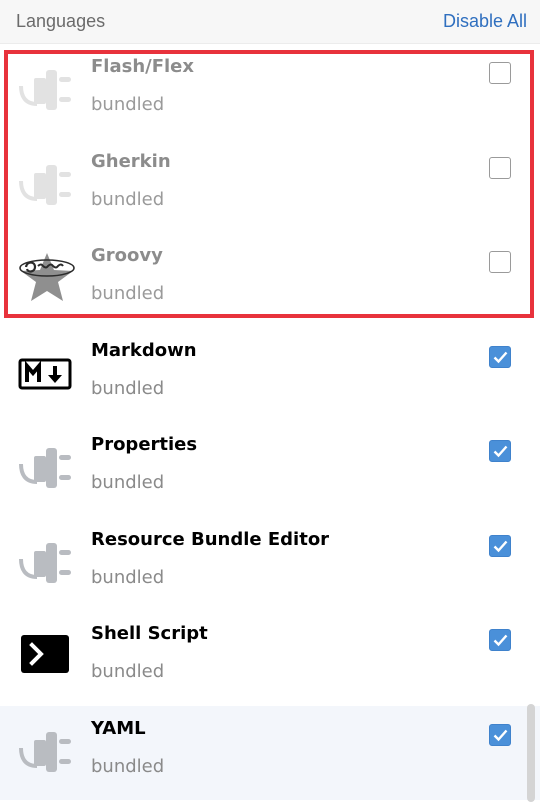 Image resolution: width=540 pixels, height=812 pixels. What do you see at coordinates (270, 564) in the screenshot?
I see `plugin-row-resource-bundle-editor: Resource Bundle Editor bundled` at bounding box center [270, 564].